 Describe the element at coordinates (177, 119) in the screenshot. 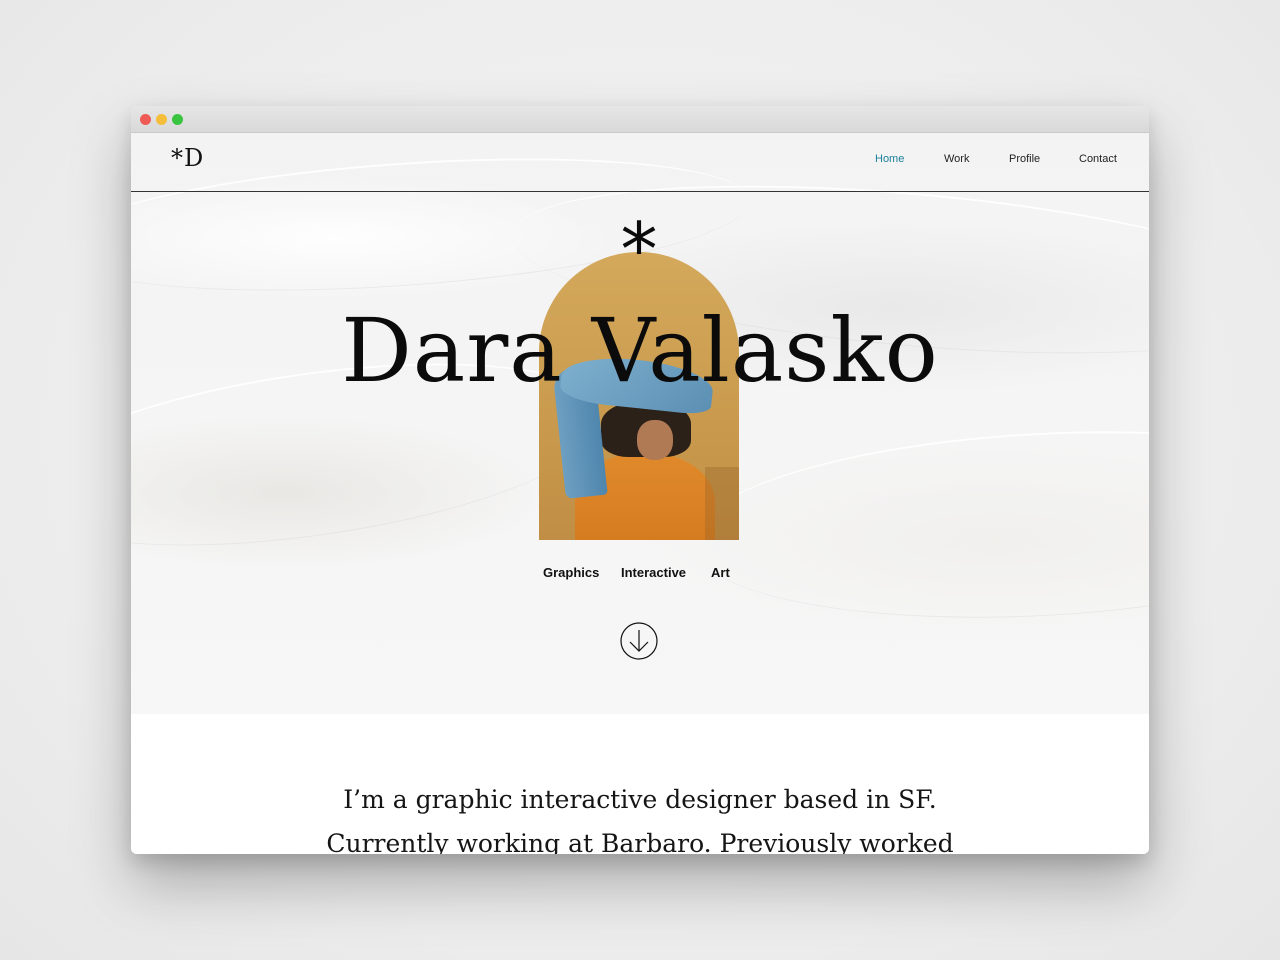

I see `maximize-window-button` at that location.